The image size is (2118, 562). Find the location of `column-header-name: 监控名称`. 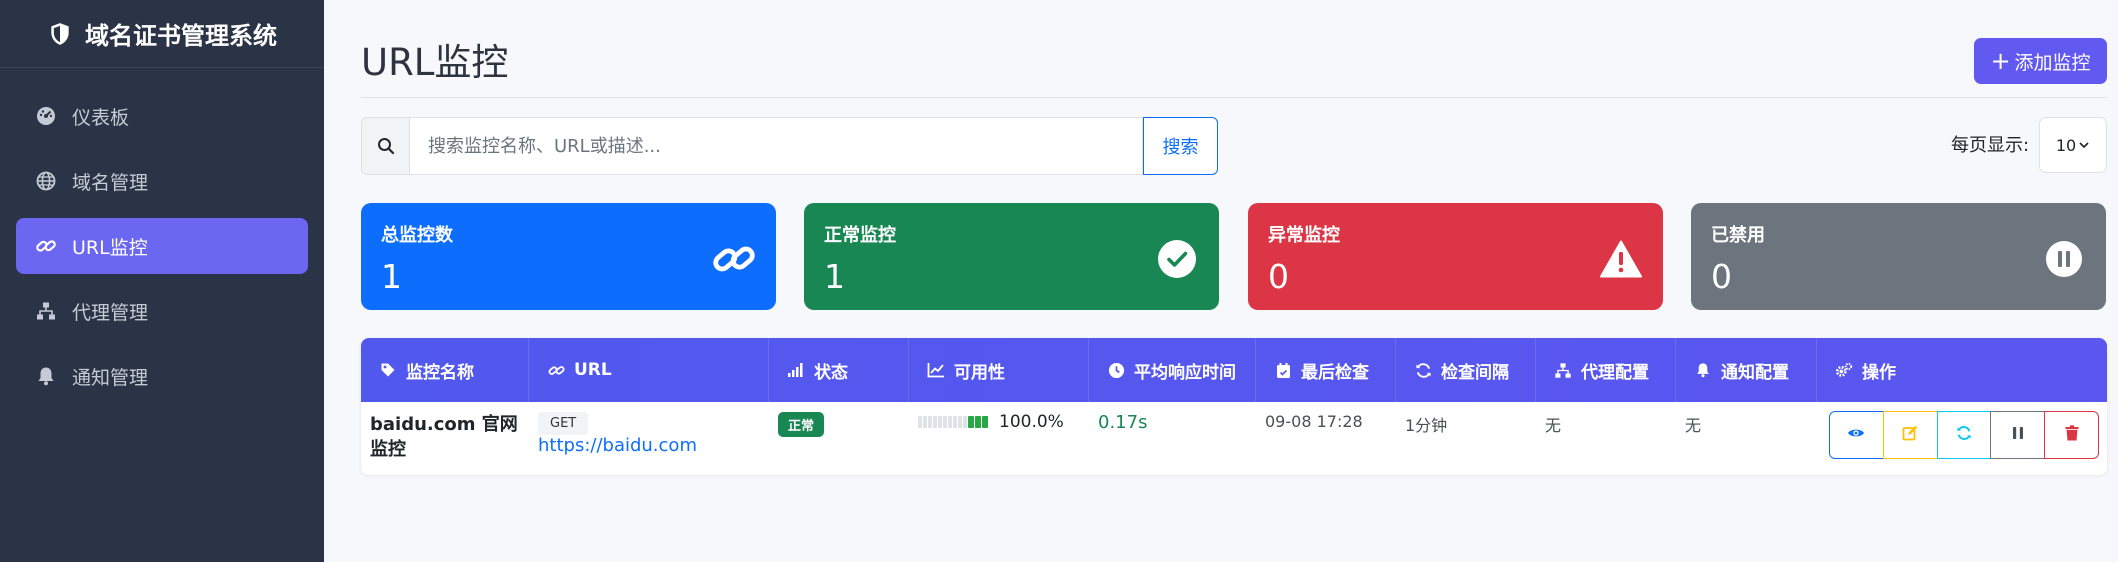

column-header-name: 监控名称 is located at coordinates (445, 370).